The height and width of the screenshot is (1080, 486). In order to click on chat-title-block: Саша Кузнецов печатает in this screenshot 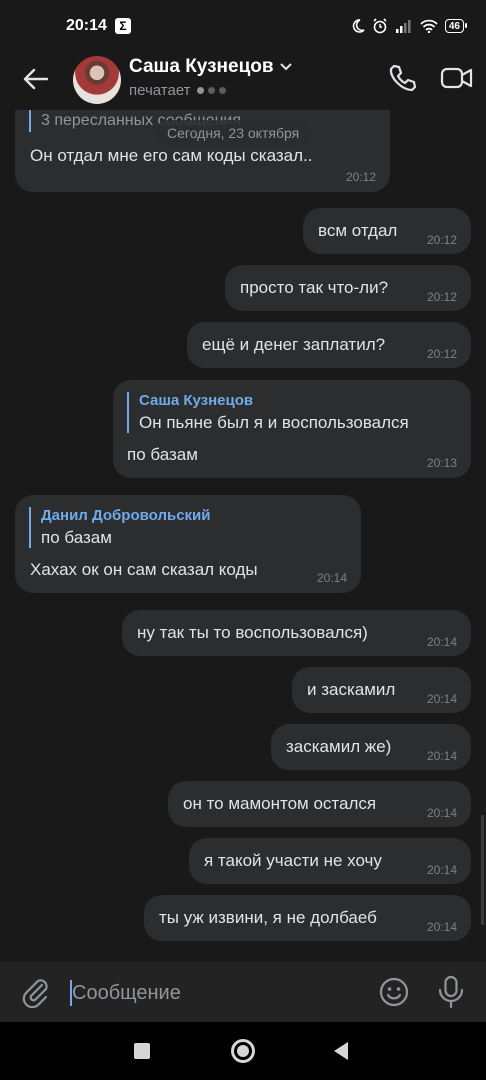, I will do `click(210, 77)`.